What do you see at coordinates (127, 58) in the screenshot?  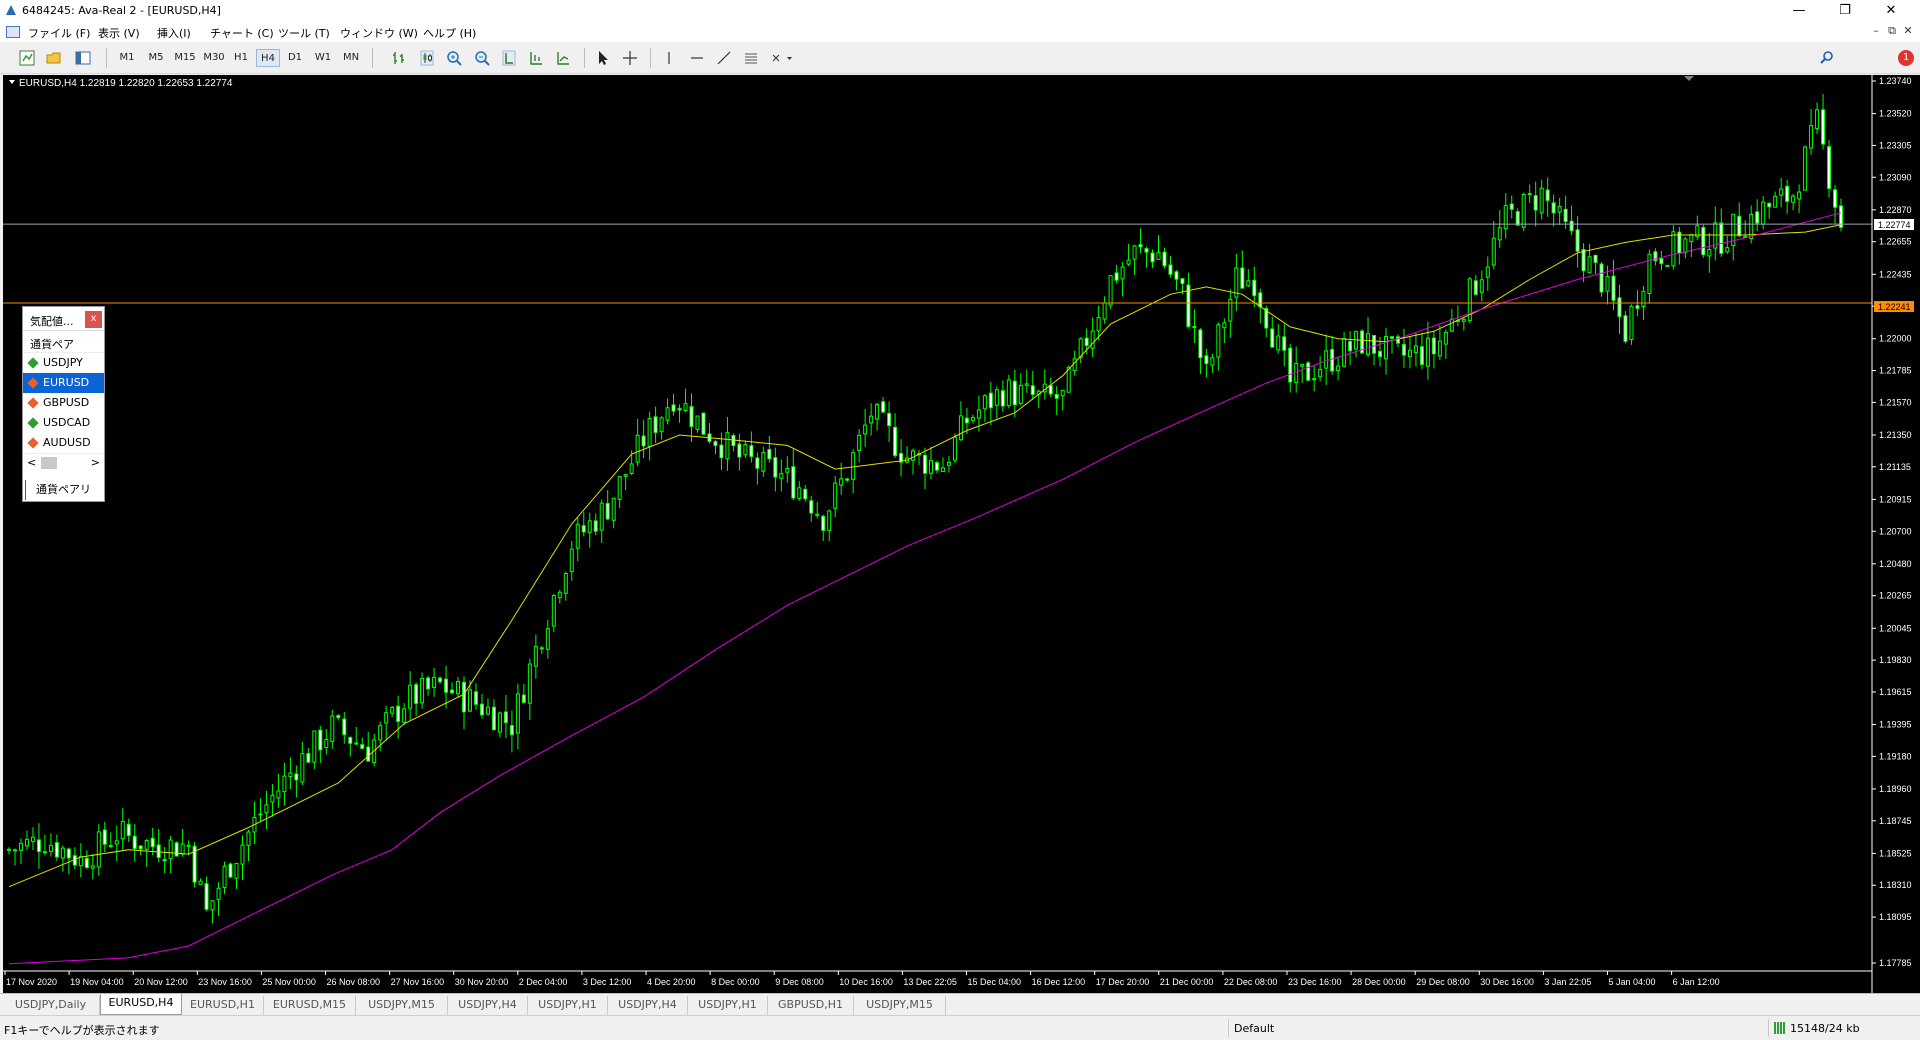 I see `timeframe-m1-button: M1` at bounding box center [127, 58].